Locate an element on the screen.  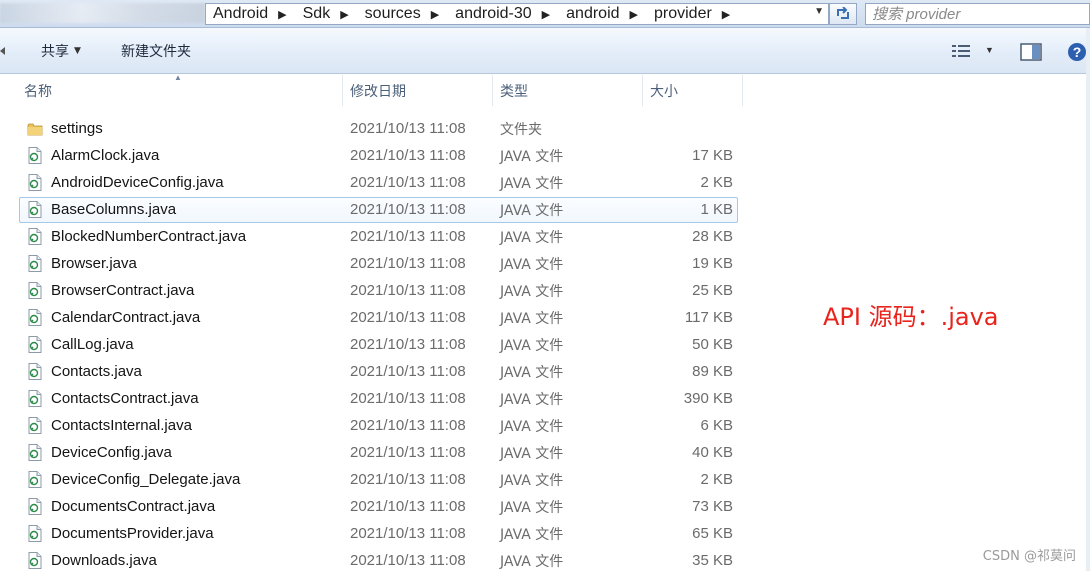
file-row: Browser.java 2021/10/13 11:08 JAVA 文件 19 KB is located at coordinates (545, 263).